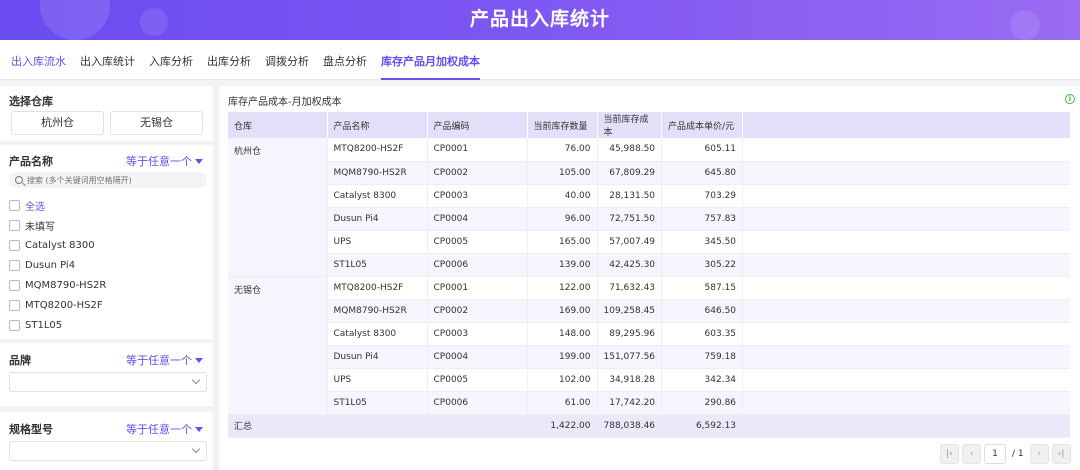  I want to click on stock-qty-cell: 76.00, so click(562, 150).